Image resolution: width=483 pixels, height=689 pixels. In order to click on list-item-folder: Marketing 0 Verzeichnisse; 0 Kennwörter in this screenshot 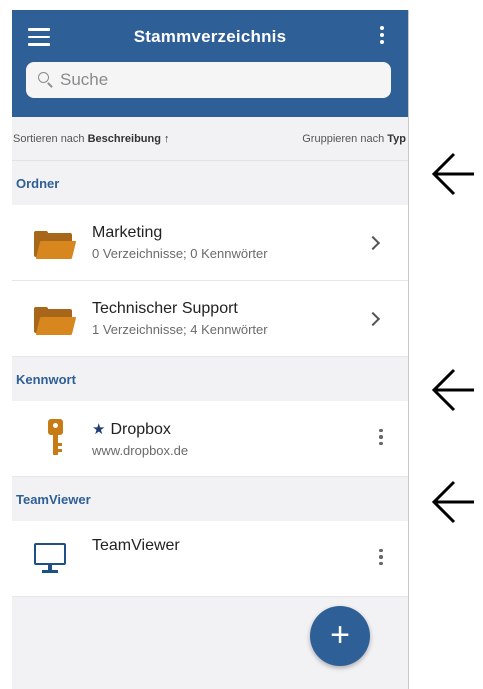, I will do `click(210, 243)`.